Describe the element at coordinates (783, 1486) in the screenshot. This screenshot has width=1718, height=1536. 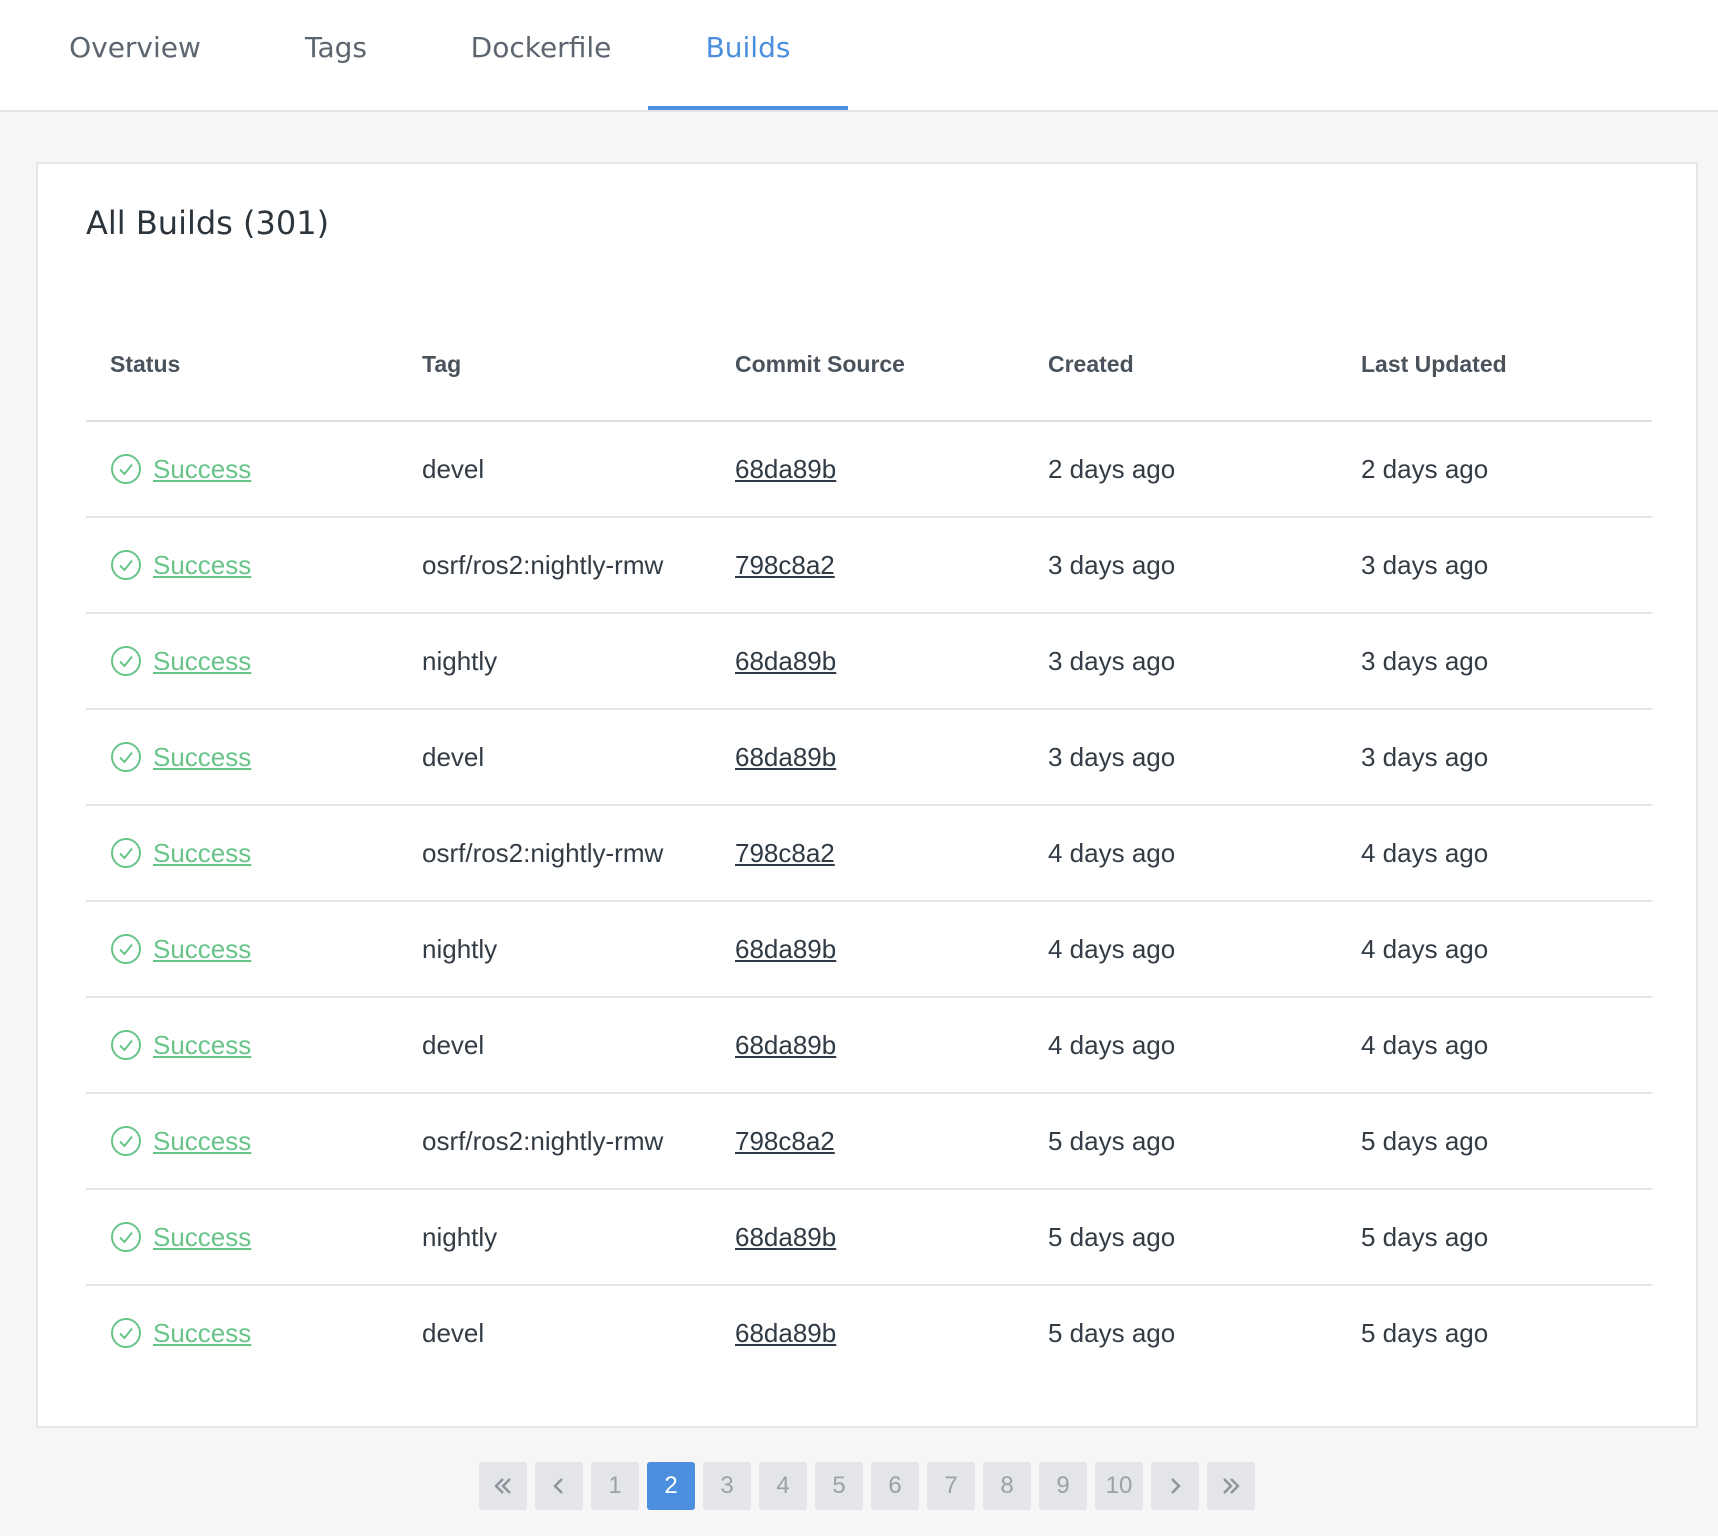
I see `page-button-4: 4` at that location.